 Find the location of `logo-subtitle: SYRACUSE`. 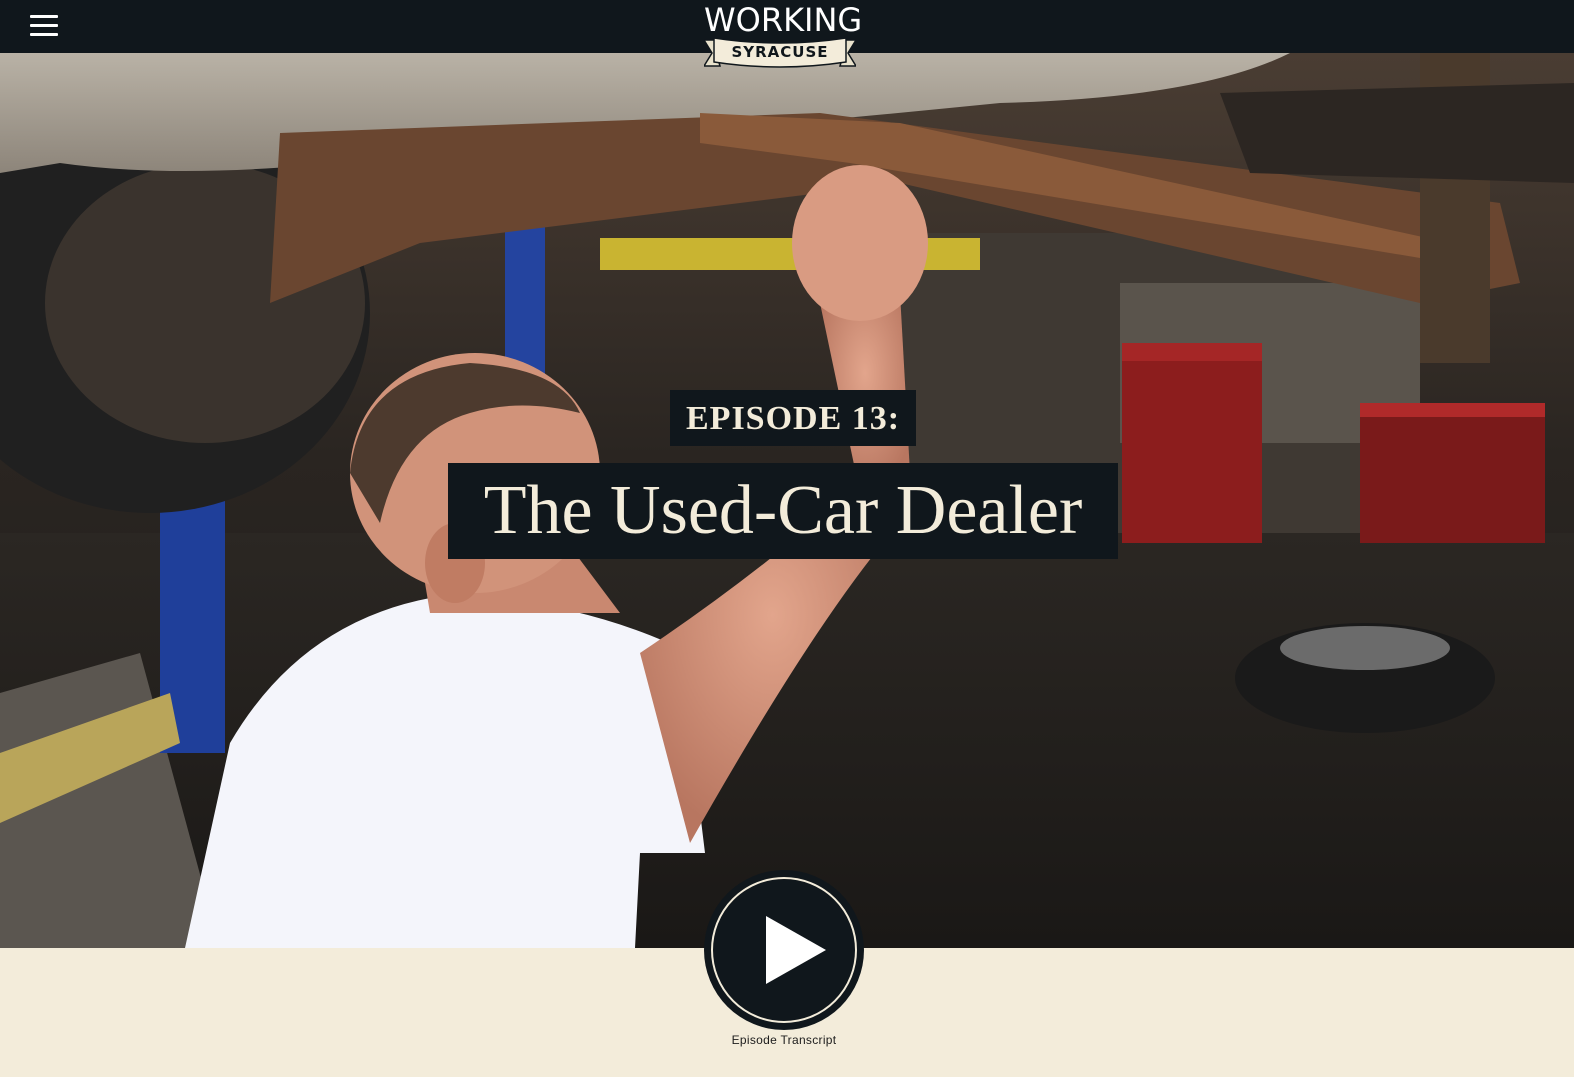

logo-subtitle: SYRACUSE is located at coordinates (780, 52).